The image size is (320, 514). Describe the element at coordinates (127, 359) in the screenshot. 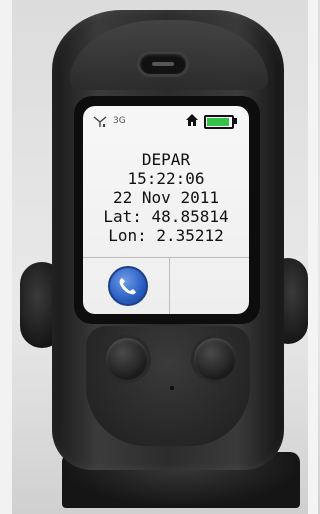

I see `left-soft-key` at that location.